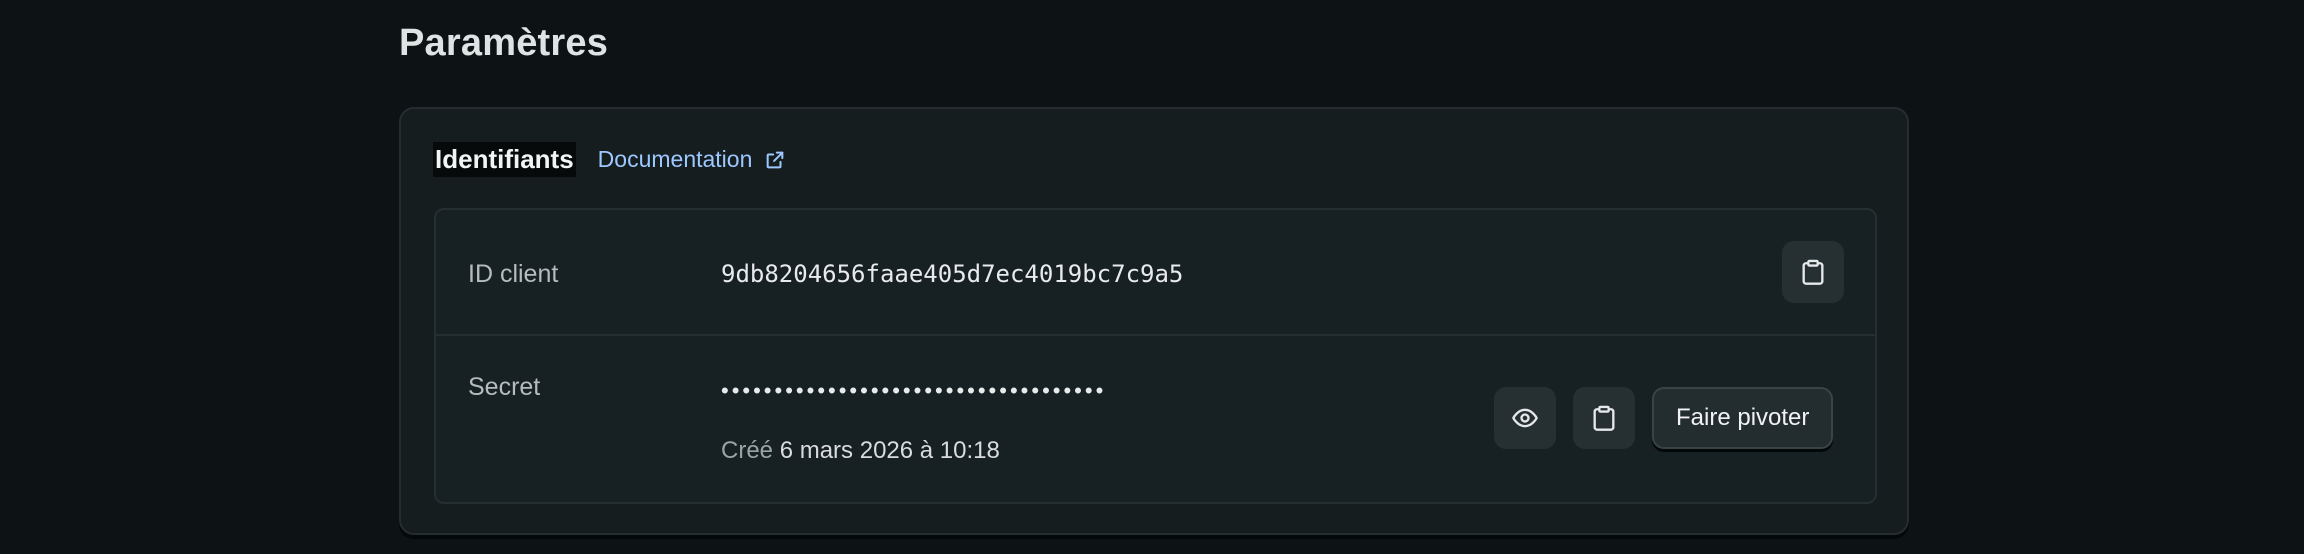  I want to click on reveal-secret-button, so click(1525, 418).